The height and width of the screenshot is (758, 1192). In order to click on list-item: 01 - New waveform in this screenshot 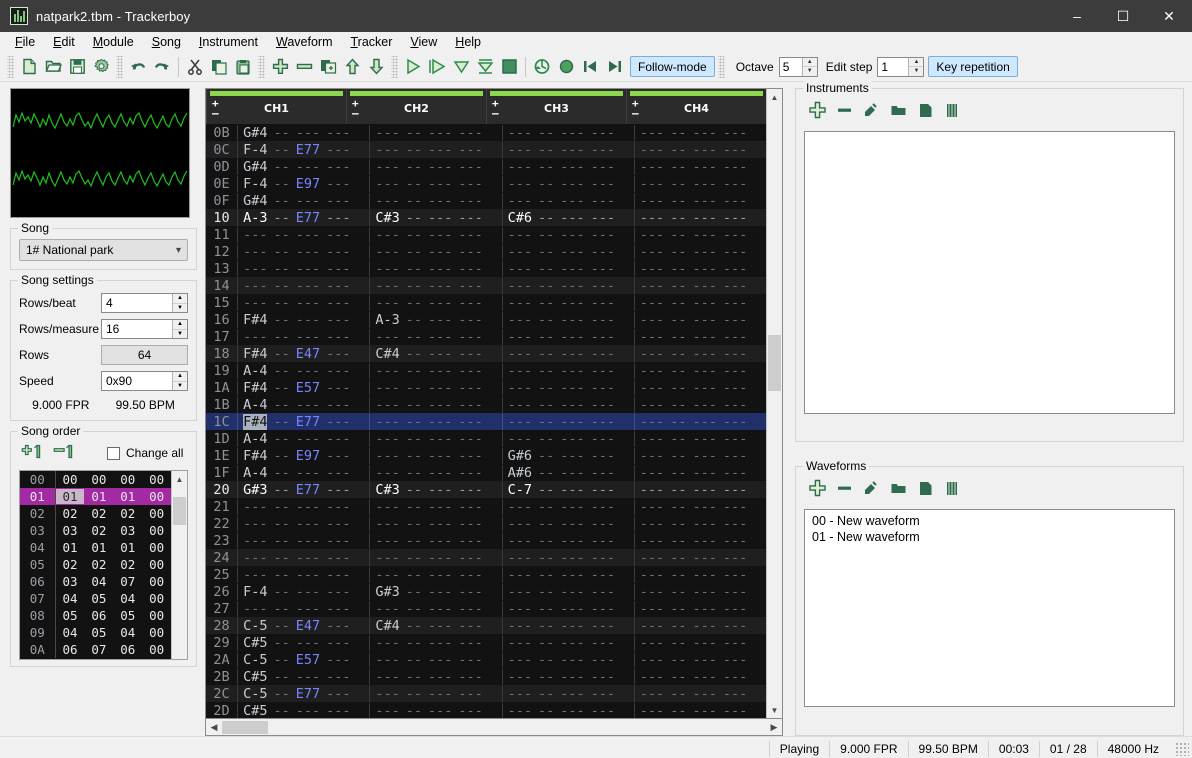, I will do `click(989, 537)`.